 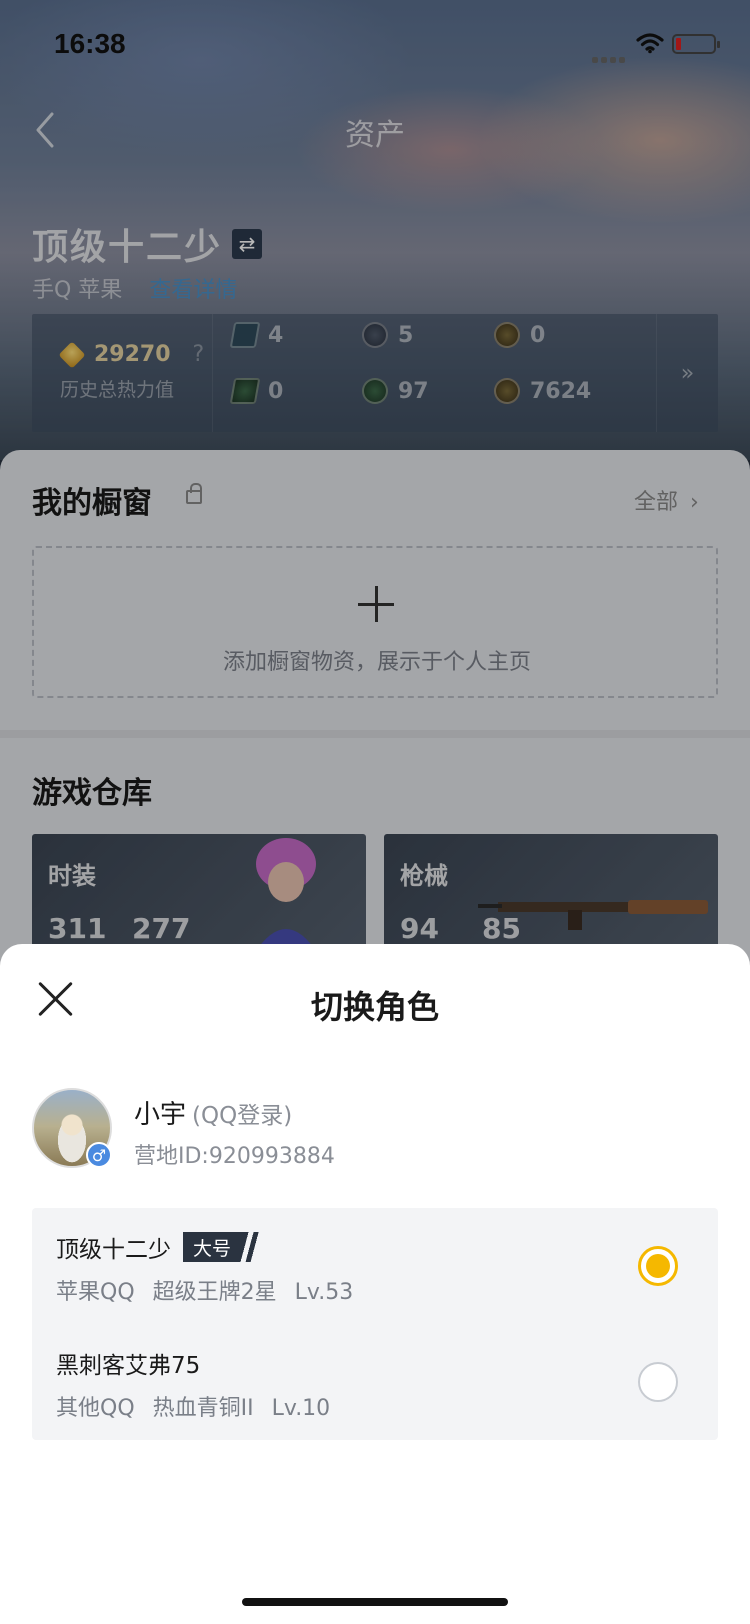 What do you see at coordinates (128, 1366) in the screenshot?
I see `role-name: 黑刺客艾弗75` at bounding box center [128, 1366].